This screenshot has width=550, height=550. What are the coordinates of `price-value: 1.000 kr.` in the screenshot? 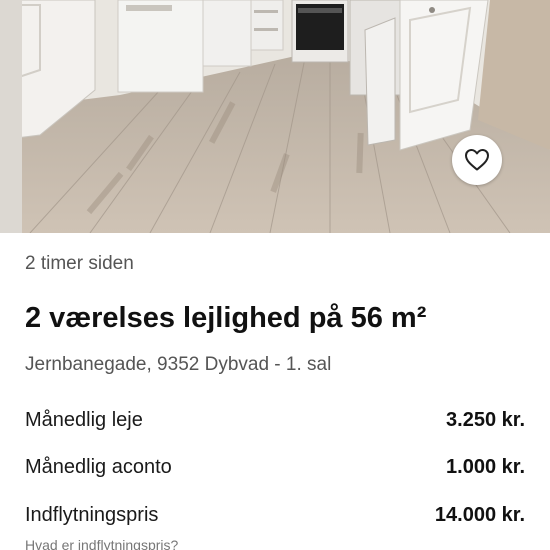 It's located at (485, 467).